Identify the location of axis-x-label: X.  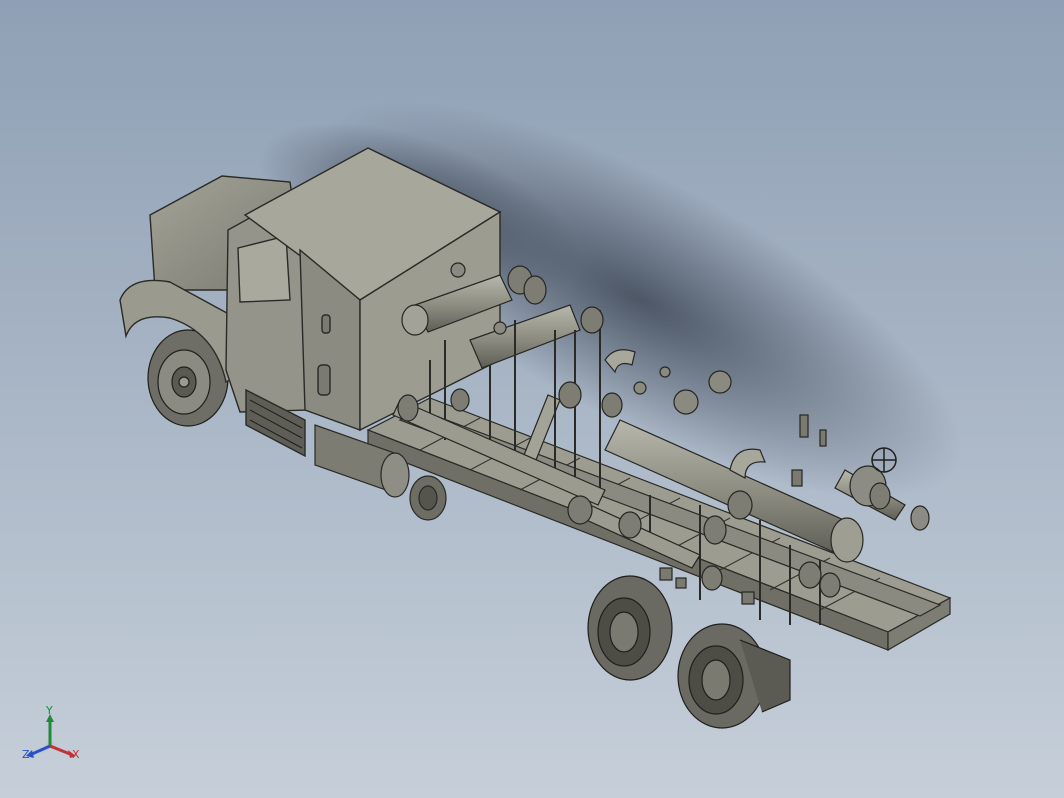
(76, 754).